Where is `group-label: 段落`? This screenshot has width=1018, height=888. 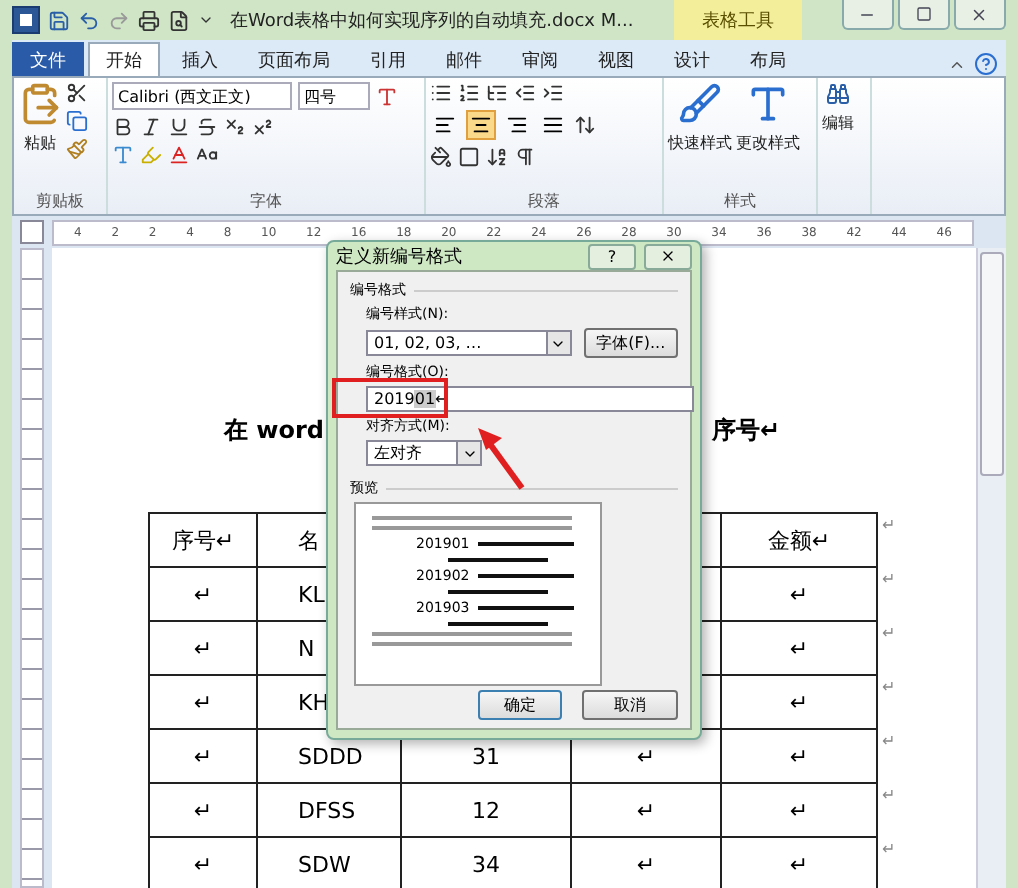
group-label: 段落 is located at coordinates (544, 202).